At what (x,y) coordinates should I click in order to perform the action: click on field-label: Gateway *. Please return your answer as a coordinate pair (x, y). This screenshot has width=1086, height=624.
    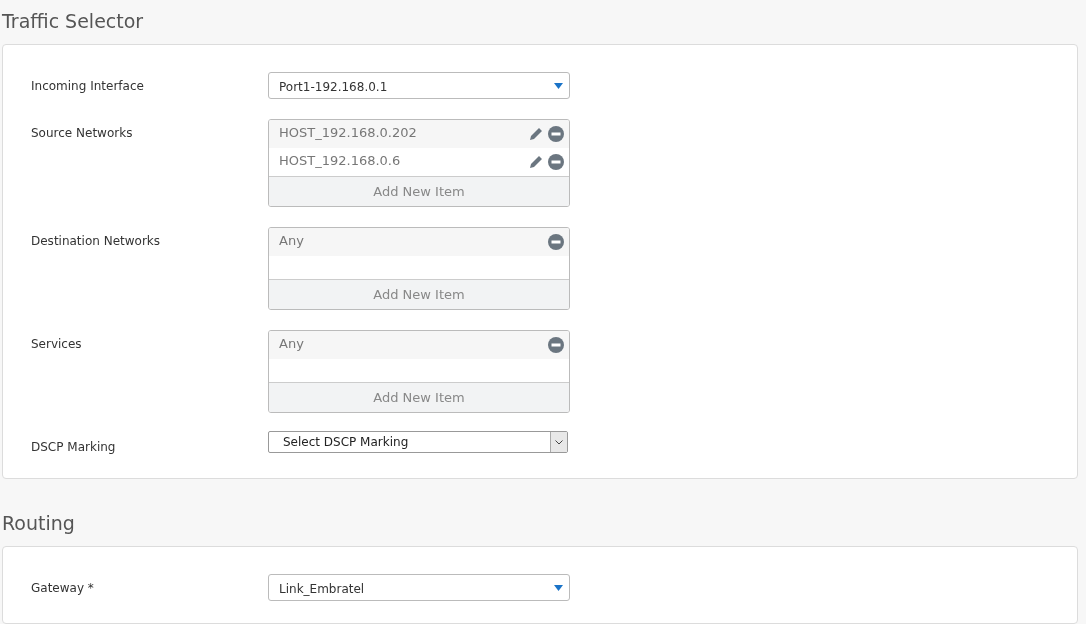
    Looking at the image, I should click on (62, 588).